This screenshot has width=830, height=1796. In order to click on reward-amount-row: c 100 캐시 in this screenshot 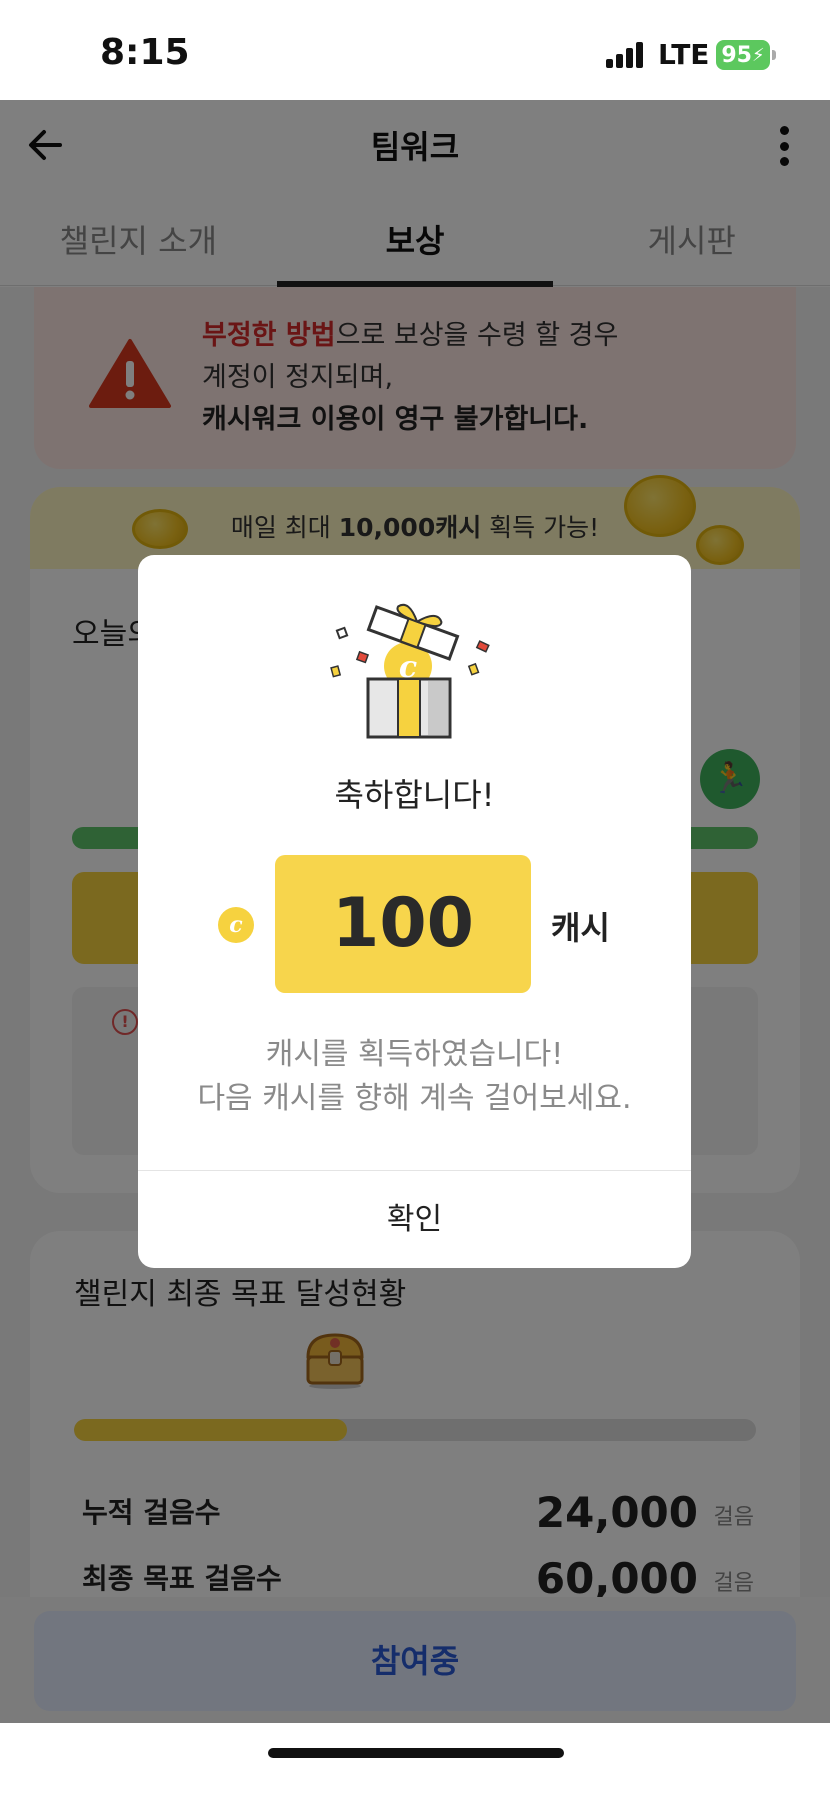, I will do `click(414, 925)`.